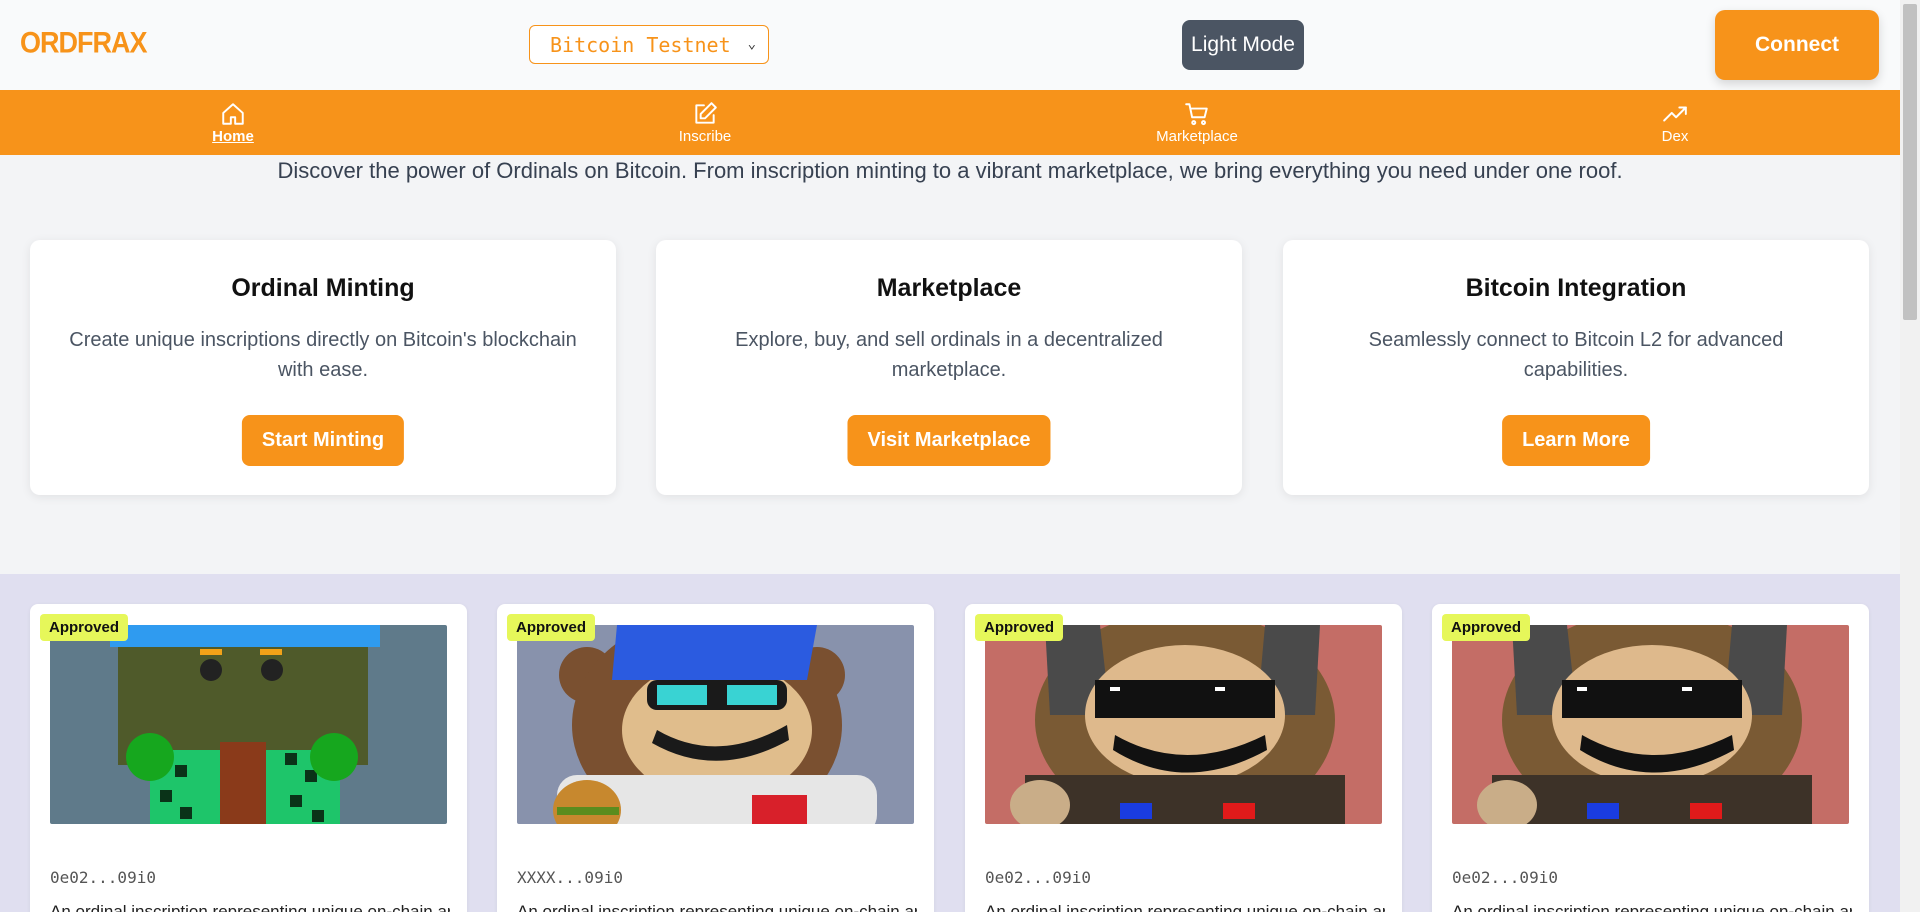  What do you see at coordinates (1576, 288) in the screenshot?
I see `feature-title: Bitcoin Integration` at bounding box center [1576, 288].